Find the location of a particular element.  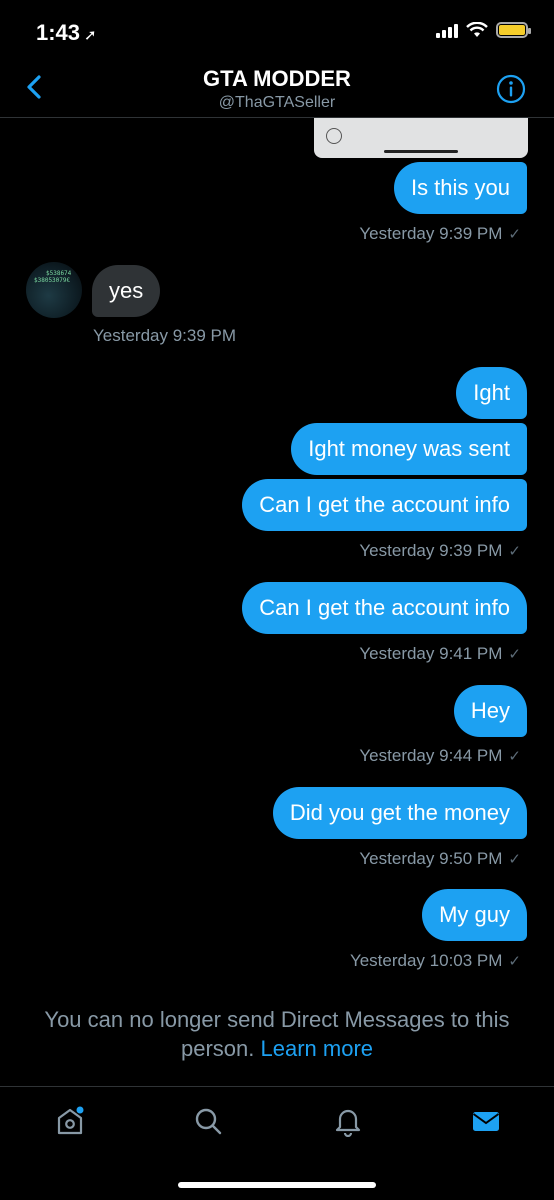

message-bubble-outgoing: Did you get the money is located at coordinates (399, 813).